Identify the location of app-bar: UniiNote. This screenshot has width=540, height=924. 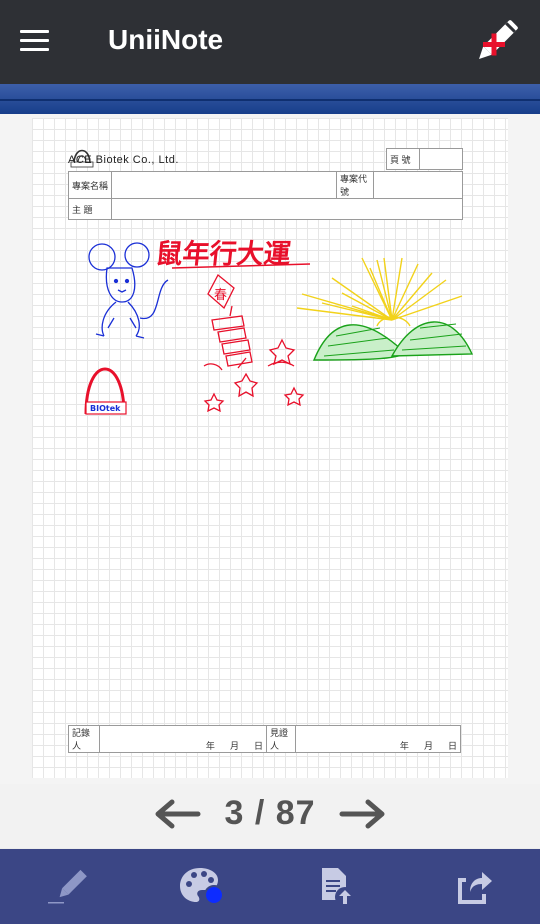
(270, 42).